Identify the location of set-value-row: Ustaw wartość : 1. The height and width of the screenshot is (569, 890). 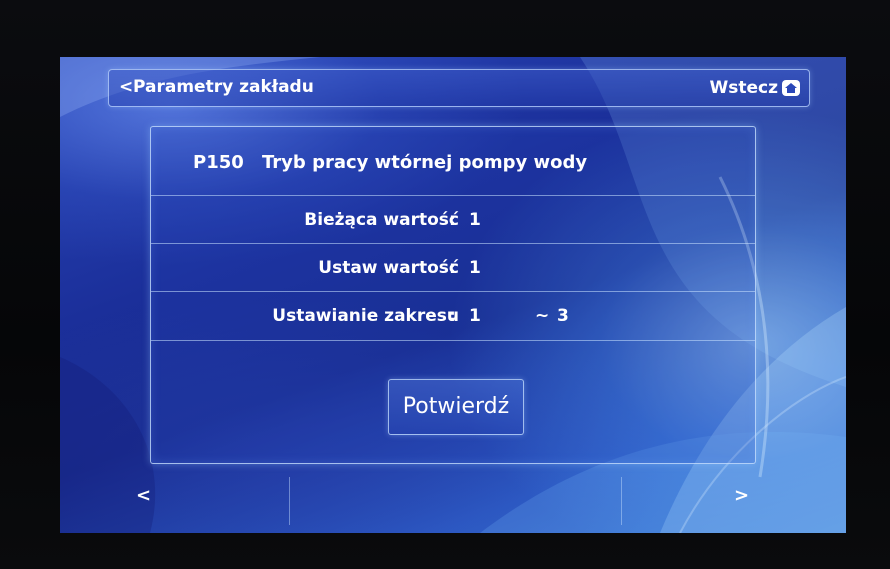
(453, 268).